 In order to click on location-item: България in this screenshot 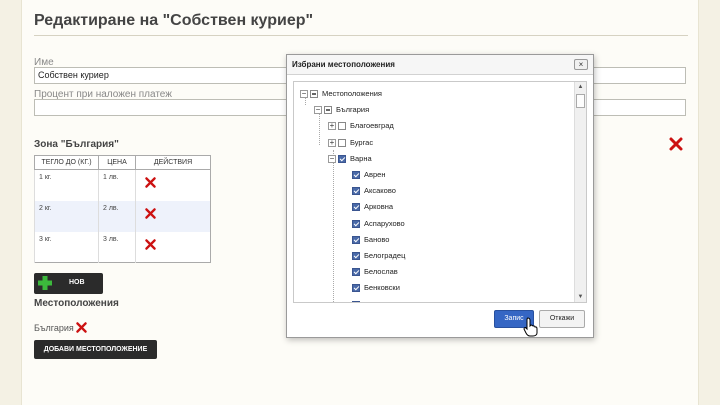, I will do `click(61, 327)`.